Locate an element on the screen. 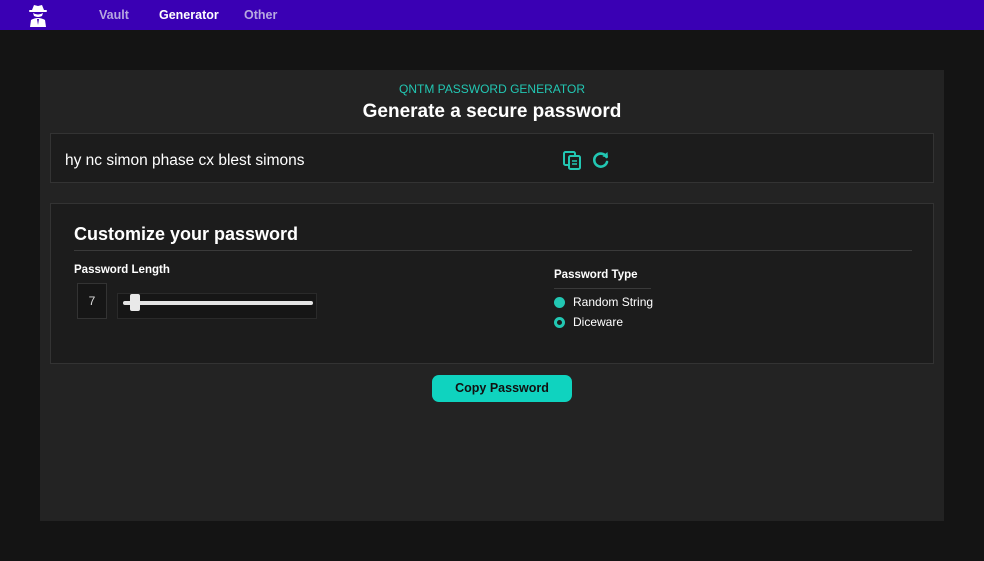 The image size is (984, 561). password-length-slider is located at coordinates (217, 306).